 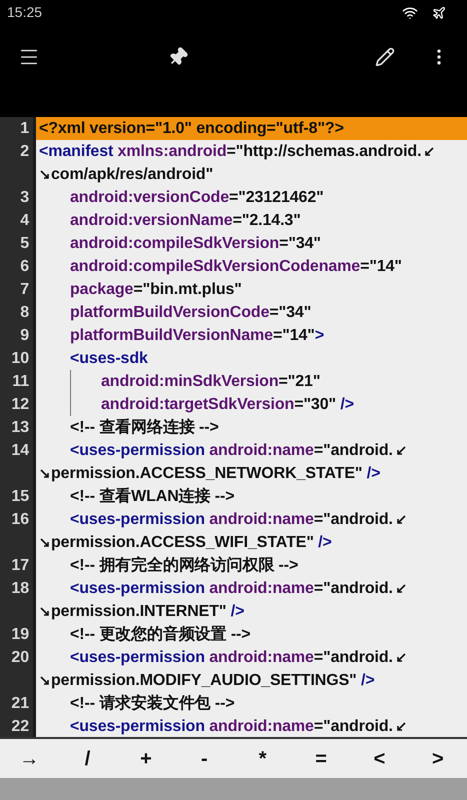 I want to click on code-line: android:versionCode="23121462", so click(x=197, y=198).